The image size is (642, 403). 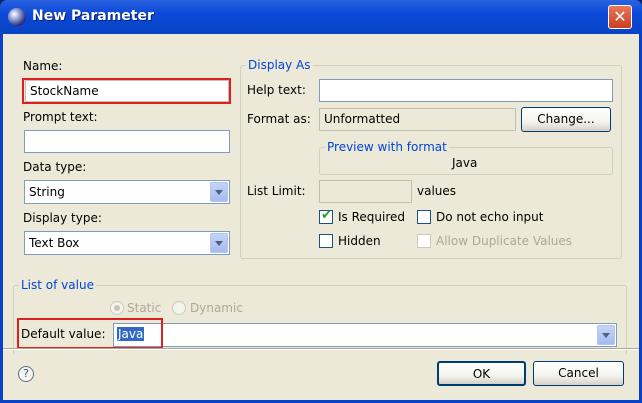 I want to click on help-text-label: Help text:, so click(x=276, y=90).